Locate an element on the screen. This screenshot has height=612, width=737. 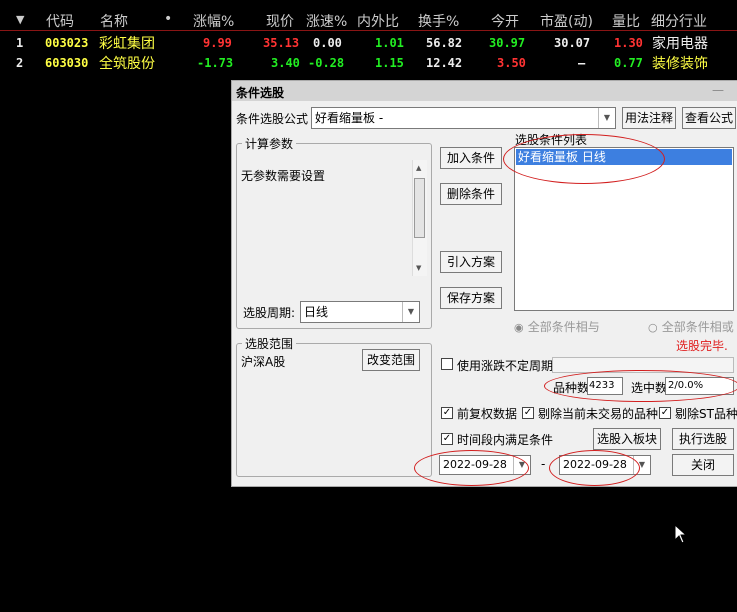
close-button: 关闭 is located at coordinates (703, 465).